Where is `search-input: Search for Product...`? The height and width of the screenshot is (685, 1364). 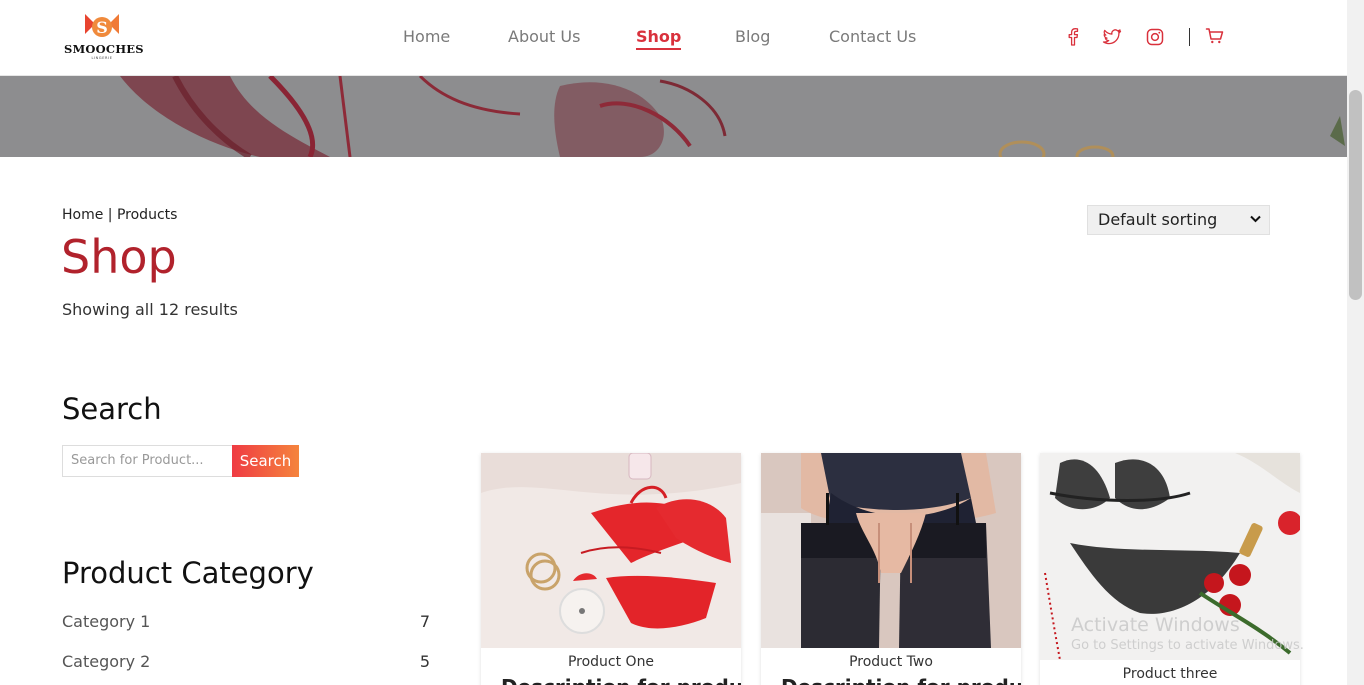
search-input: Search for Product... is located at coordinates (148, 461).